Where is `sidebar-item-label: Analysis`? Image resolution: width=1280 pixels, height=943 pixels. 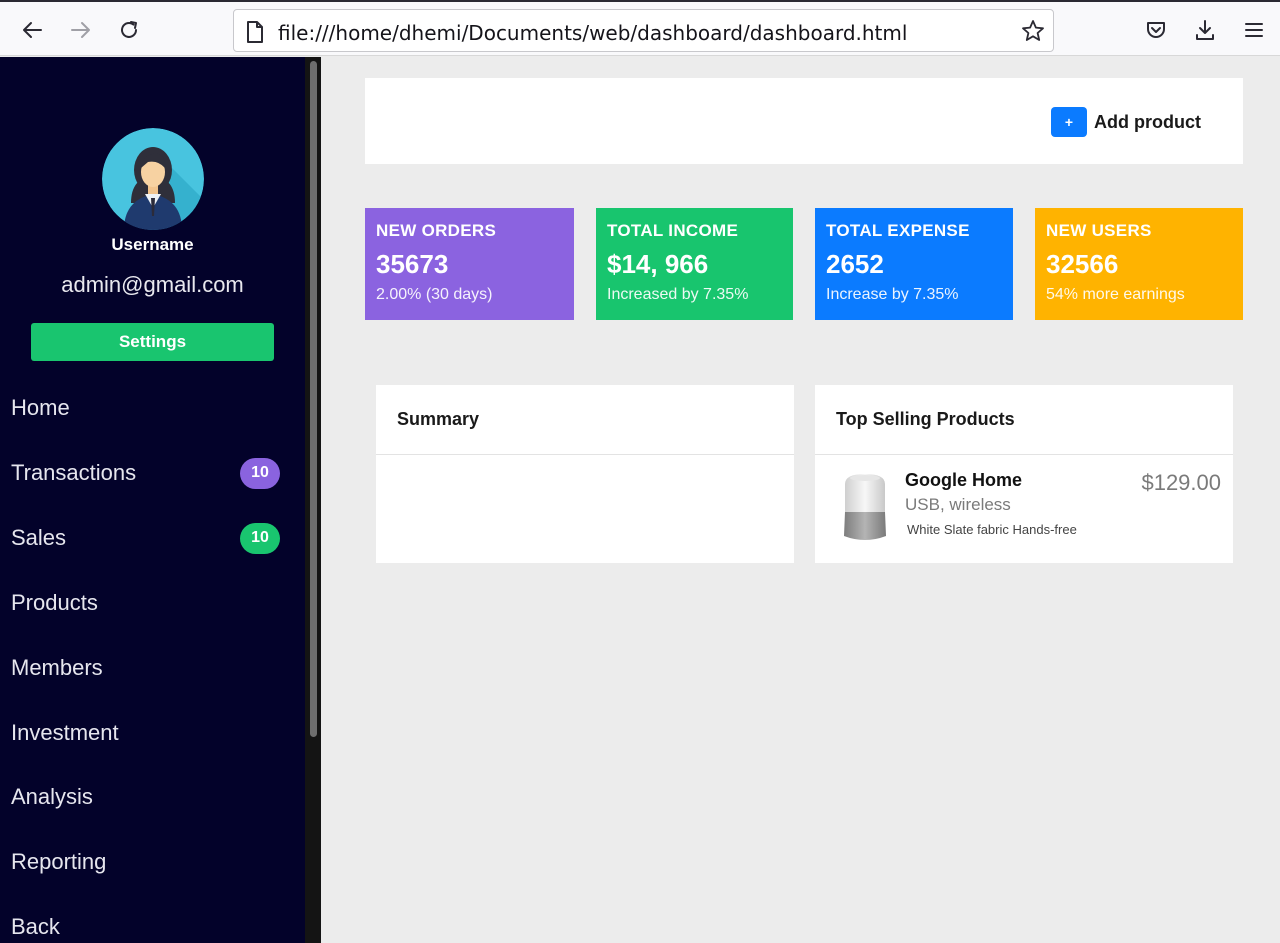 sidebar-item-label: Analysis is located at coordinates (52, 796).